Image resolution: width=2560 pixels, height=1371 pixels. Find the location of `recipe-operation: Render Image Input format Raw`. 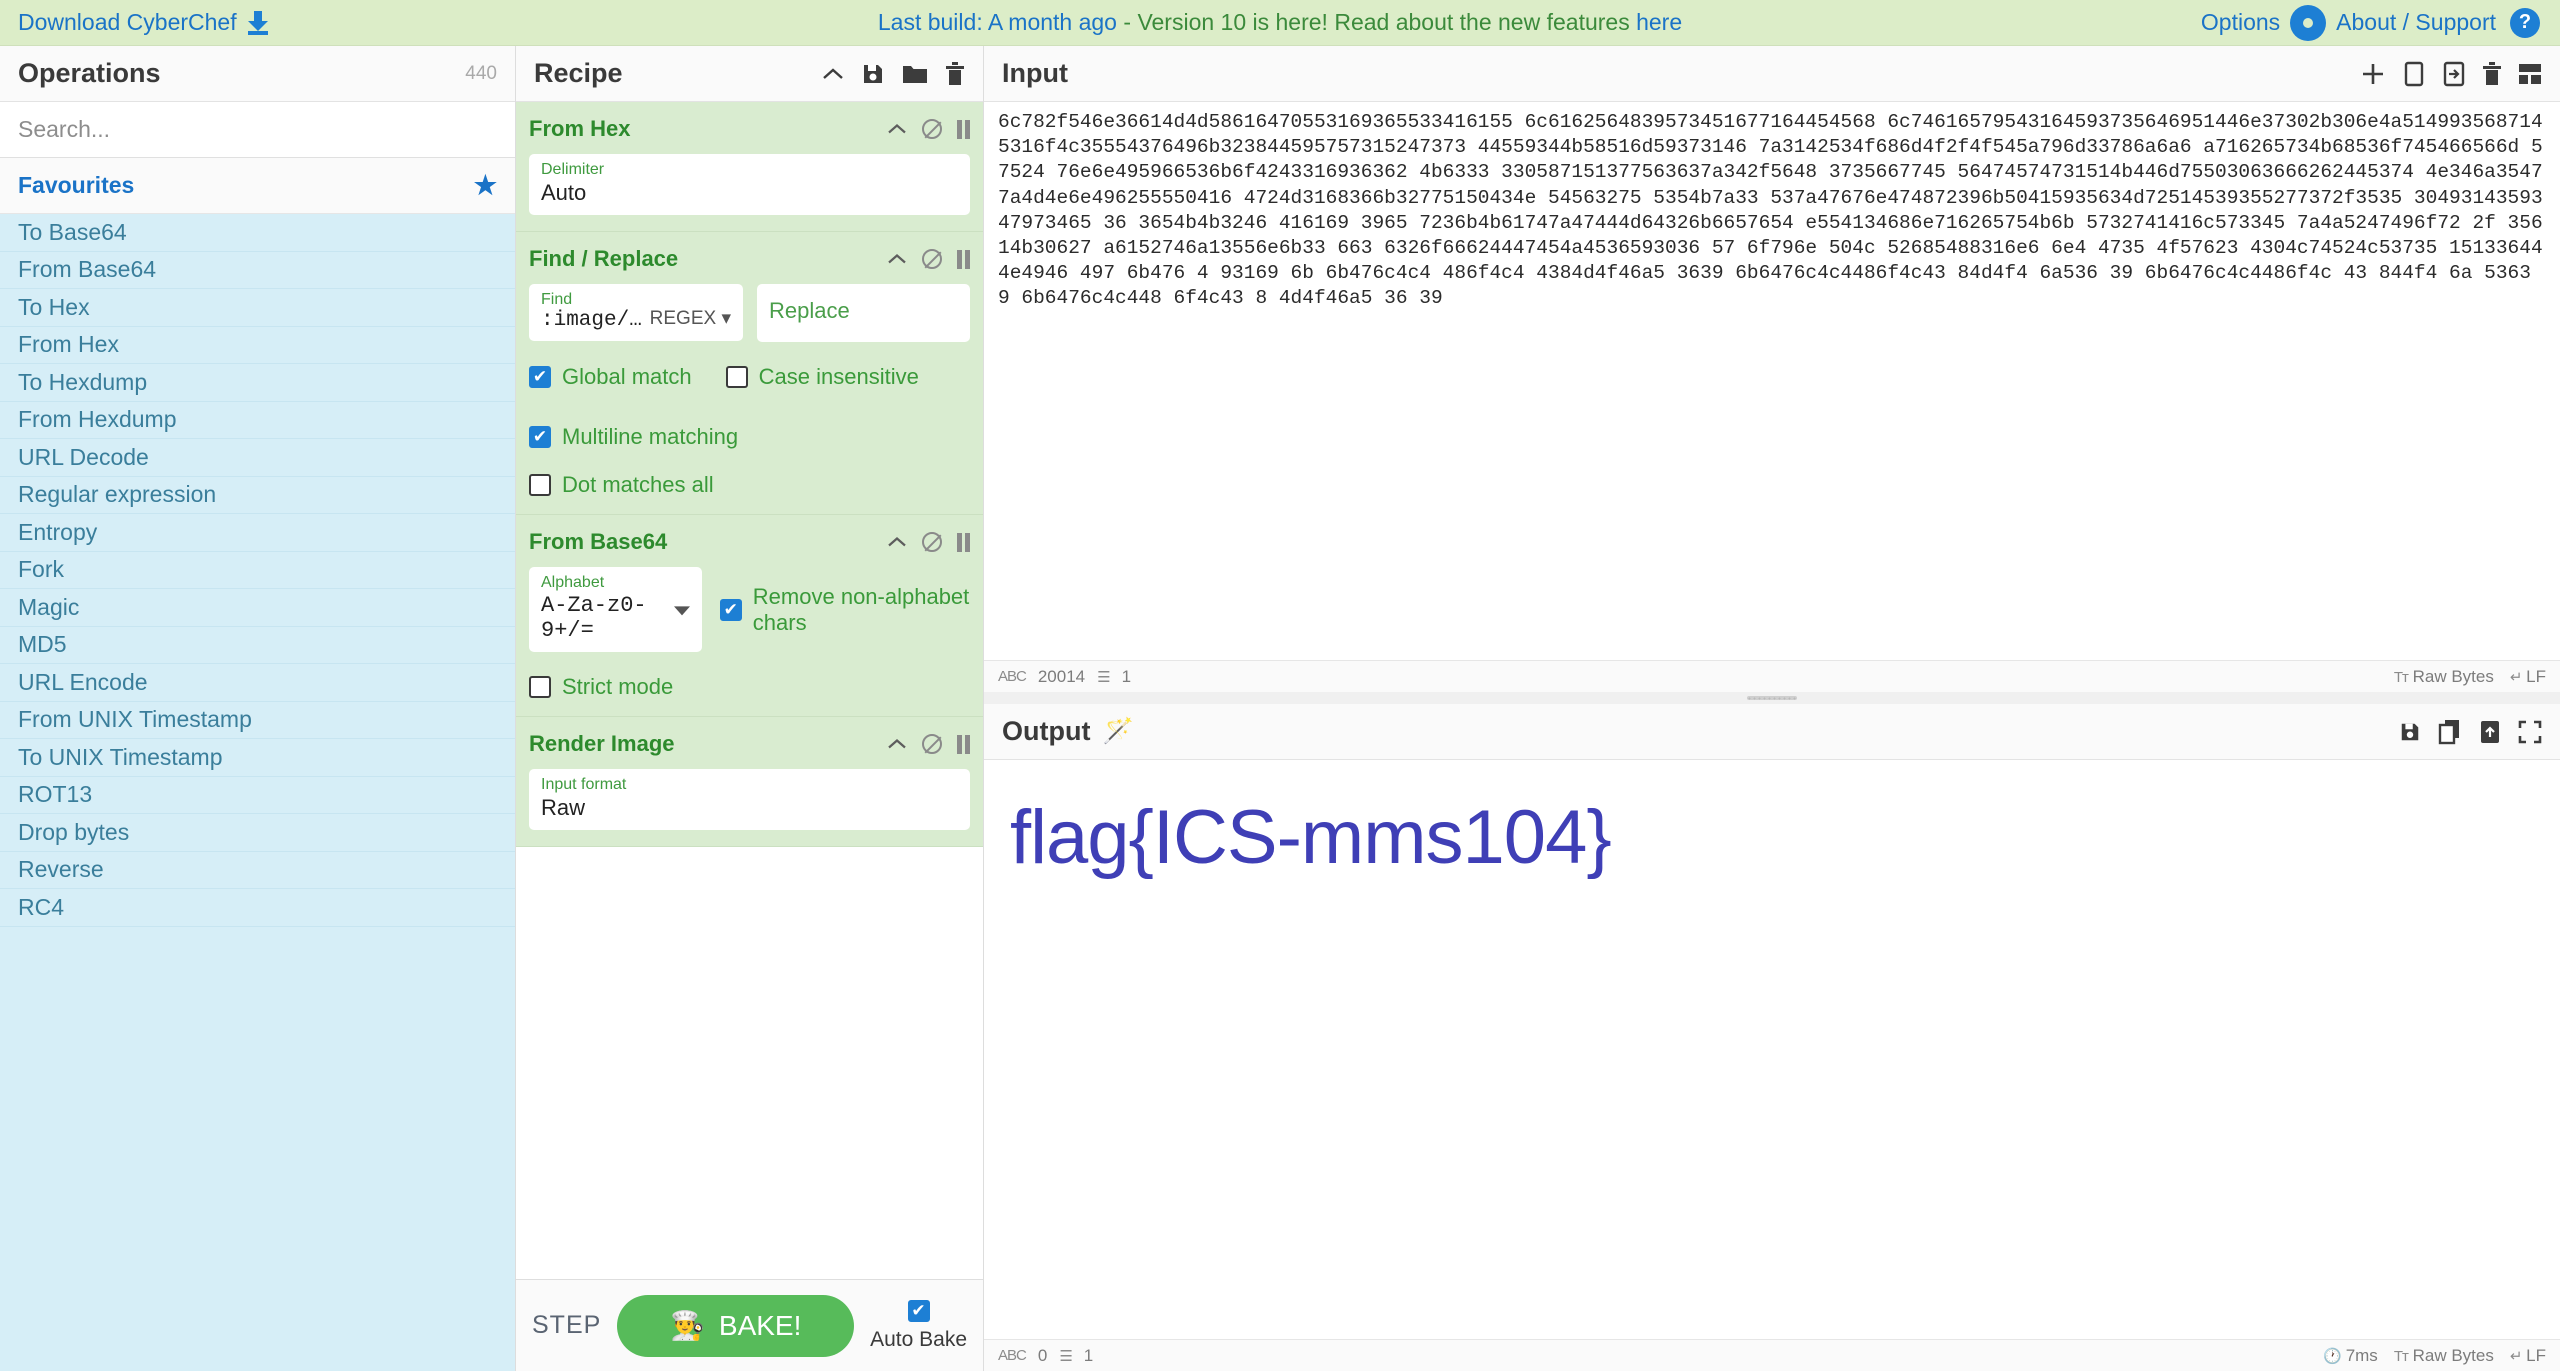

recipe-operation: Render Image Input format Raw is located at coordinates (749, 782).